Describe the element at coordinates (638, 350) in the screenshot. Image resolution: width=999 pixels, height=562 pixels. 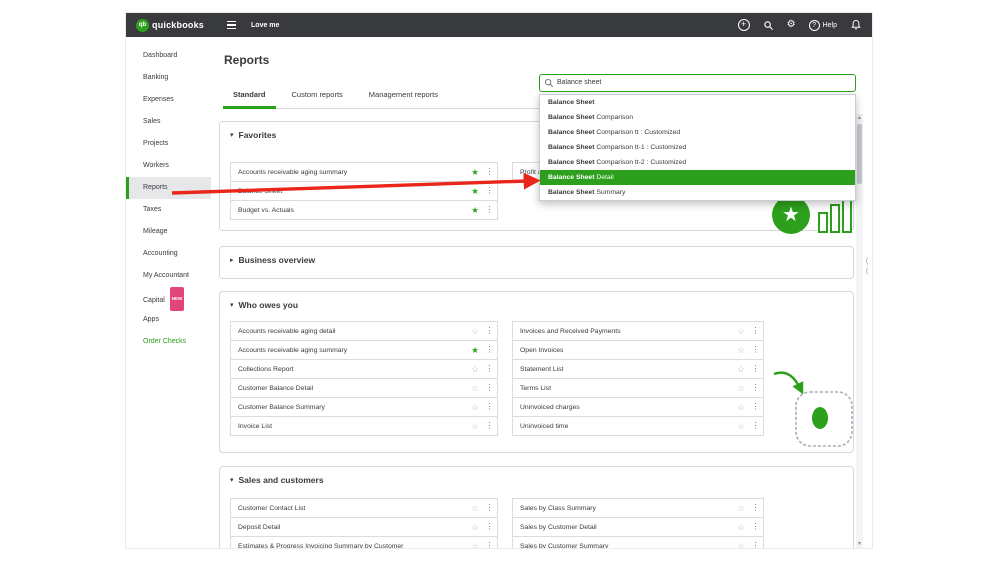
I see `report-row: Open Invoices` at that location.